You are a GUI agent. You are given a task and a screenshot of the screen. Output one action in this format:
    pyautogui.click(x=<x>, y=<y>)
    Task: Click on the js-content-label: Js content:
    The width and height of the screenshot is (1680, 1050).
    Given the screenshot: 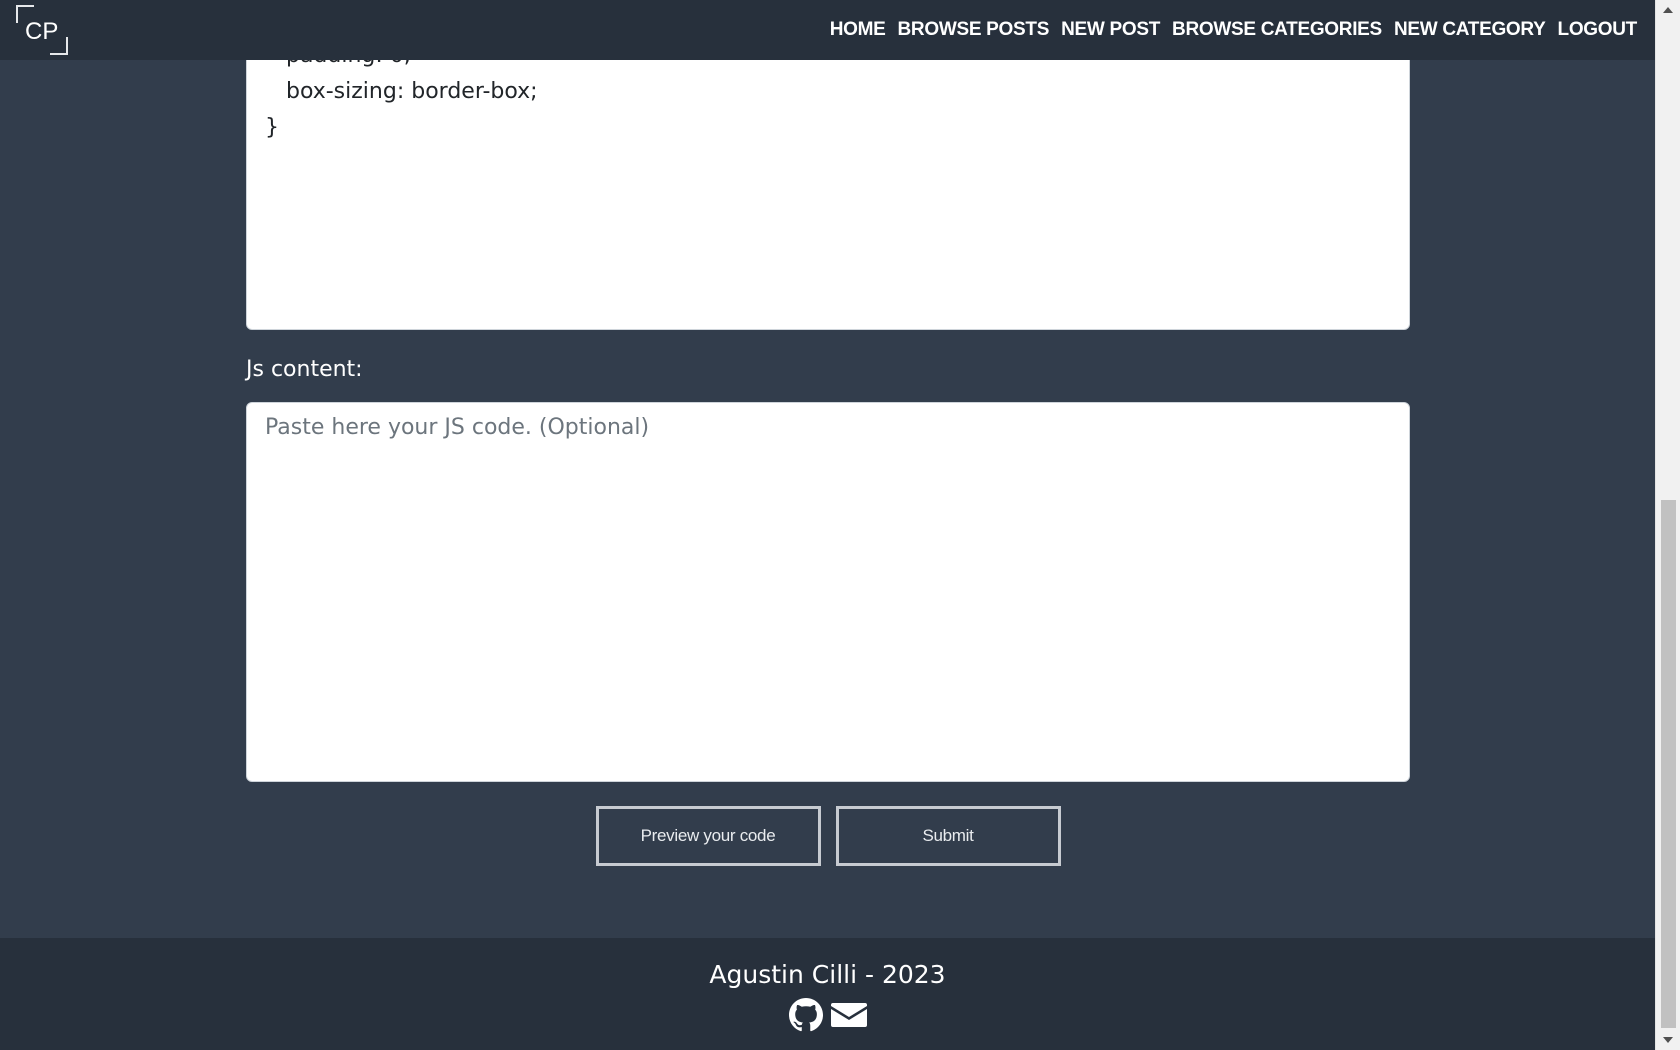 What is the action you would take?
    pyautogui.click(x=304, y=369)
    